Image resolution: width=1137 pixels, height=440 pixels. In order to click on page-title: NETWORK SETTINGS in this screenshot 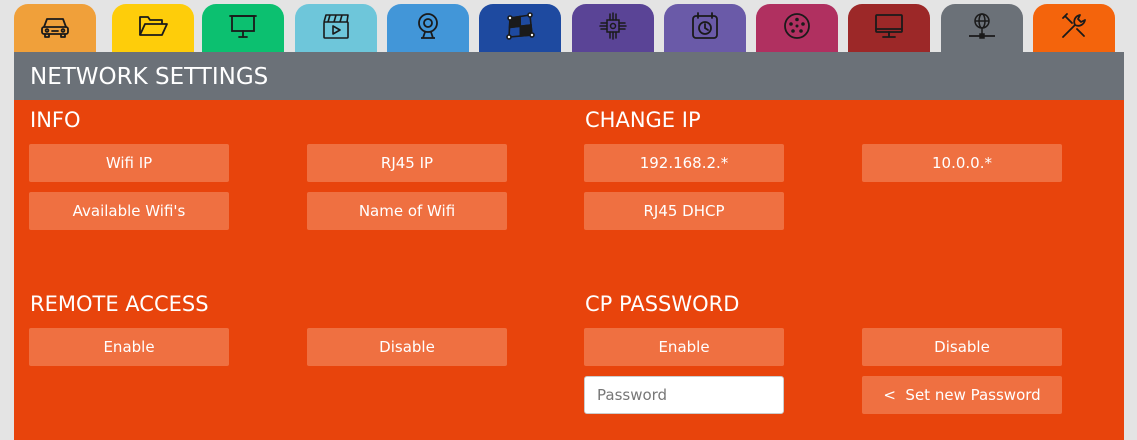, I will do `click(569, 76)`.